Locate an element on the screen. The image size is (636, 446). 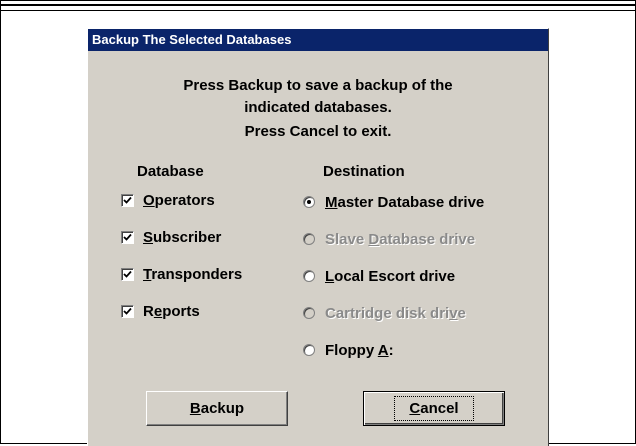
checkbox-subscriber: Subscriber is located at coordinates (171, 237).